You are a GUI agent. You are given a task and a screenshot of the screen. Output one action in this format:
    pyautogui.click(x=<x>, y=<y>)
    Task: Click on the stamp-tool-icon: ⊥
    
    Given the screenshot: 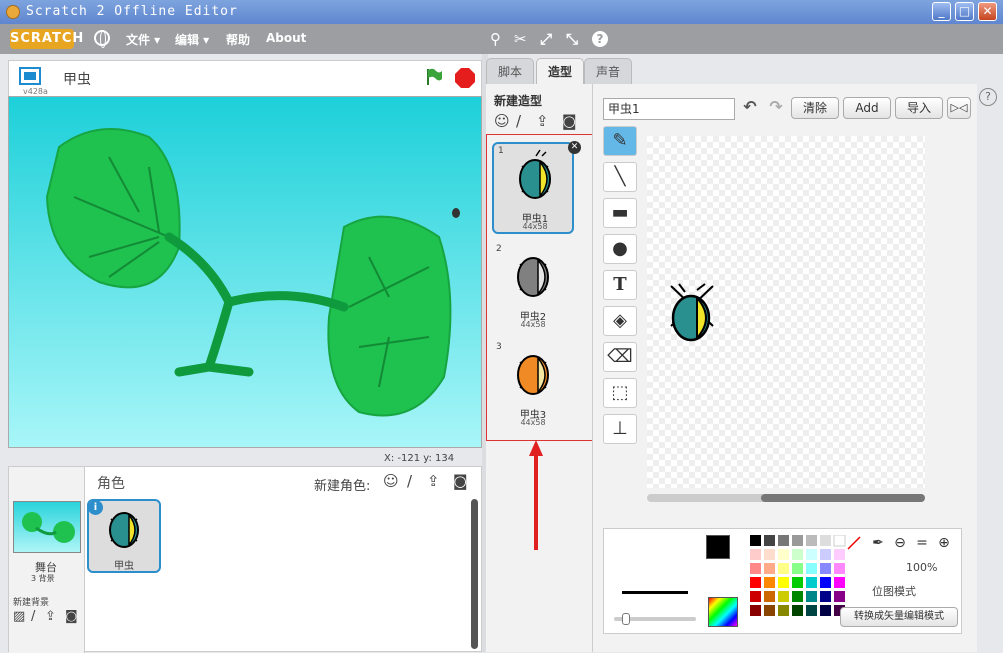 What is the action you would take?
    pyautogui.click(x=620, y=429)
    